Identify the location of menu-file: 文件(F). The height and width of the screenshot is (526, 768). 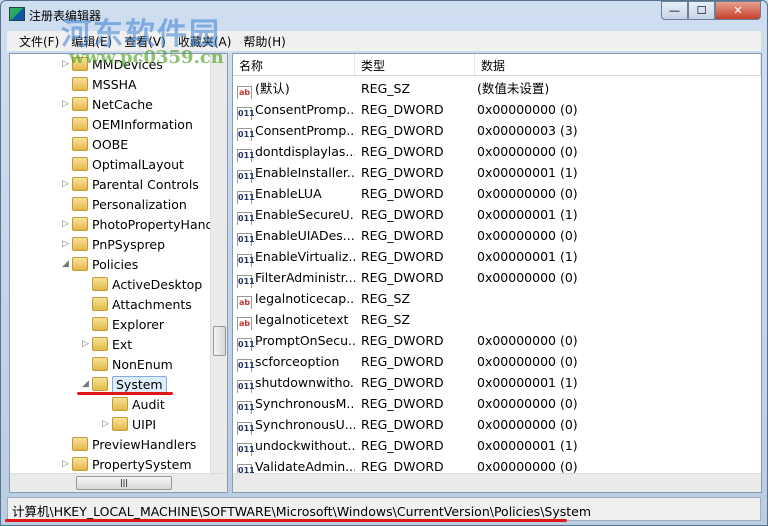
(39, 41).